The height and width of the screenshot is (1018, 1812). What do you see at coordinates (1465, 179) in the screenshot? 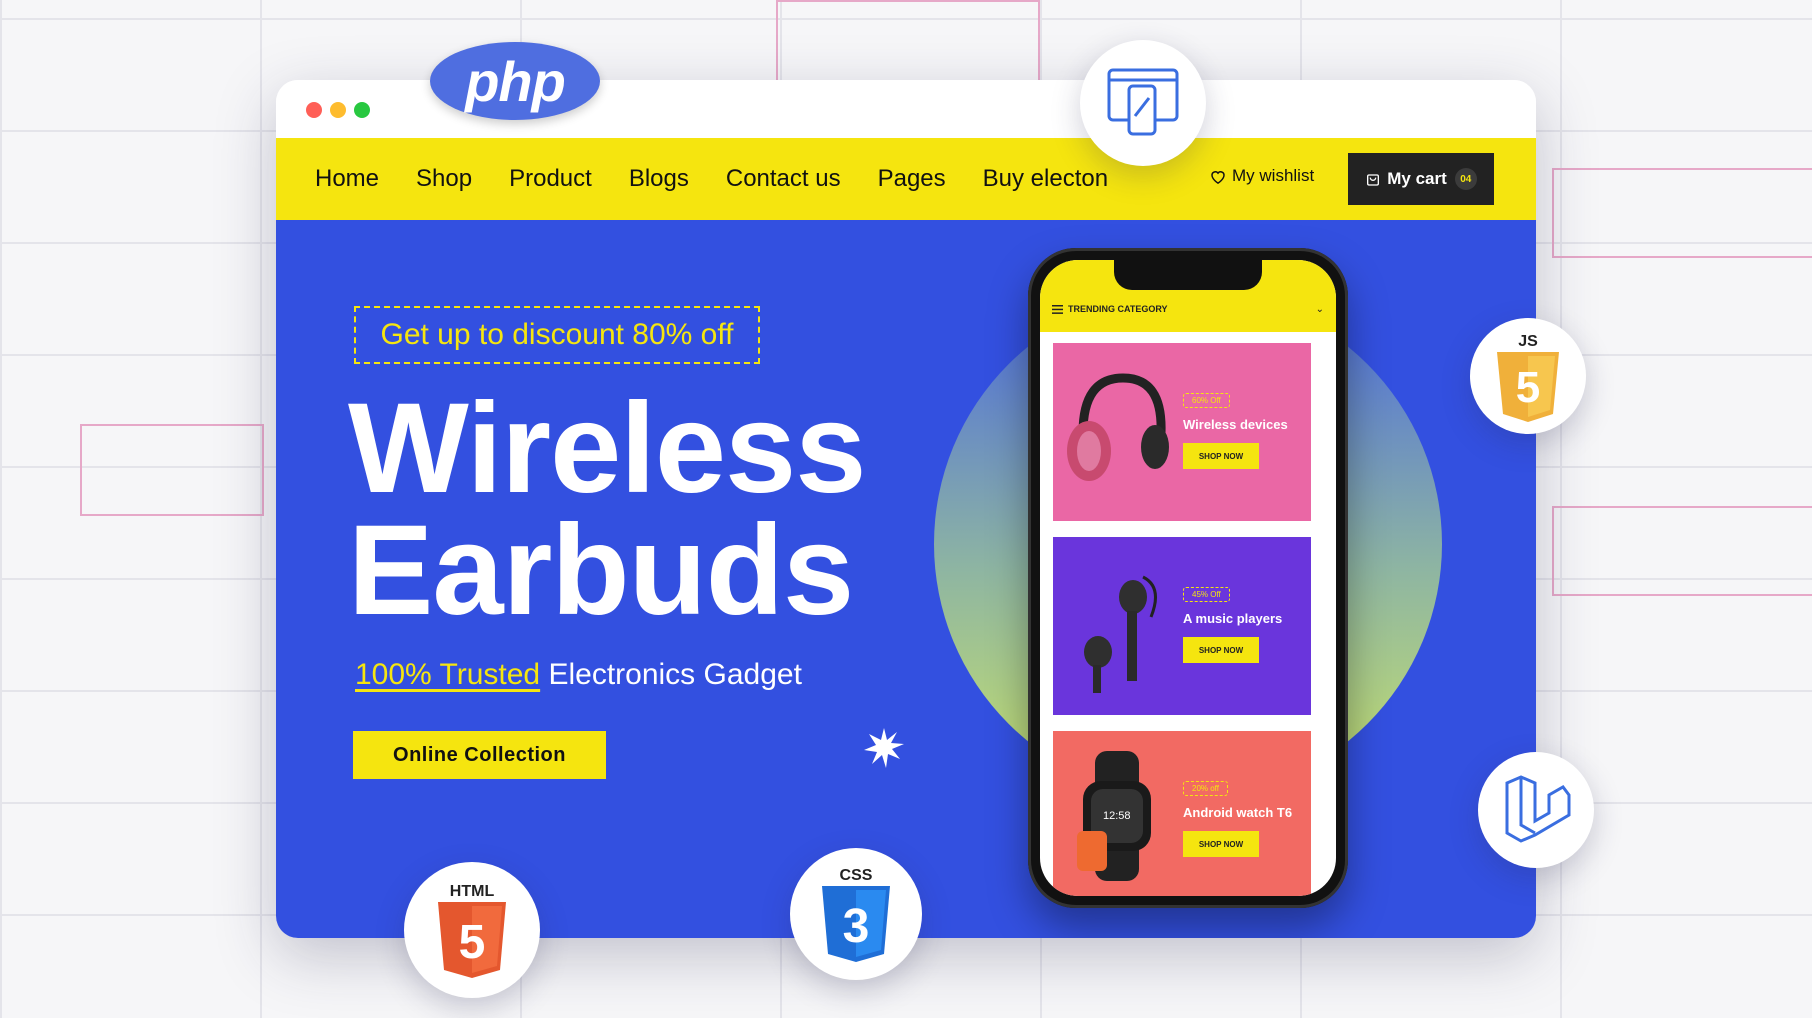
I see `cart-count-badge: 04` at bounding box center [1465, 179].